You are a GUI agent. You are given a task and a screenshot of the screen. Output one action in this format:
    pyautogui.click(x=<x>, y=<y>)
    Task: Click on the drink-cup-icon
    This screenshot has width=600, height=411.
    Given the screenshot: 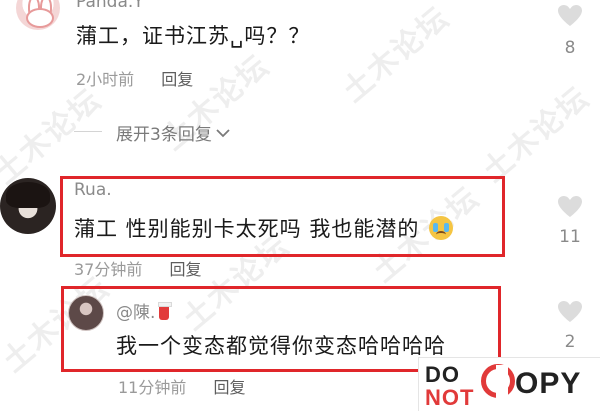 What is the action you would take?
    pyautogui.click(x=165, y=311)
    